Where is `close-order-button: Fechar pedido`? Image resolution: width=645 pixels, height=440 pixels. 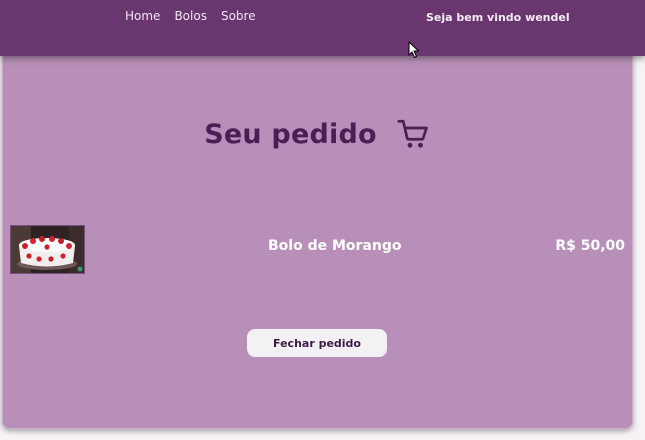
close-order-button: Fechar pedido is located at coordinates (317, 343).